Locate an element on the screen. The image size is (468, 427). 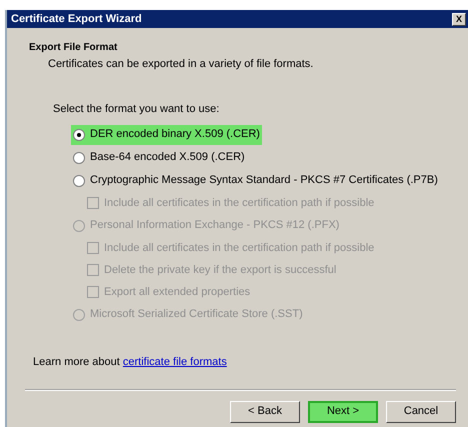
wizard-button: < Back is located at coordinates (265, 411).